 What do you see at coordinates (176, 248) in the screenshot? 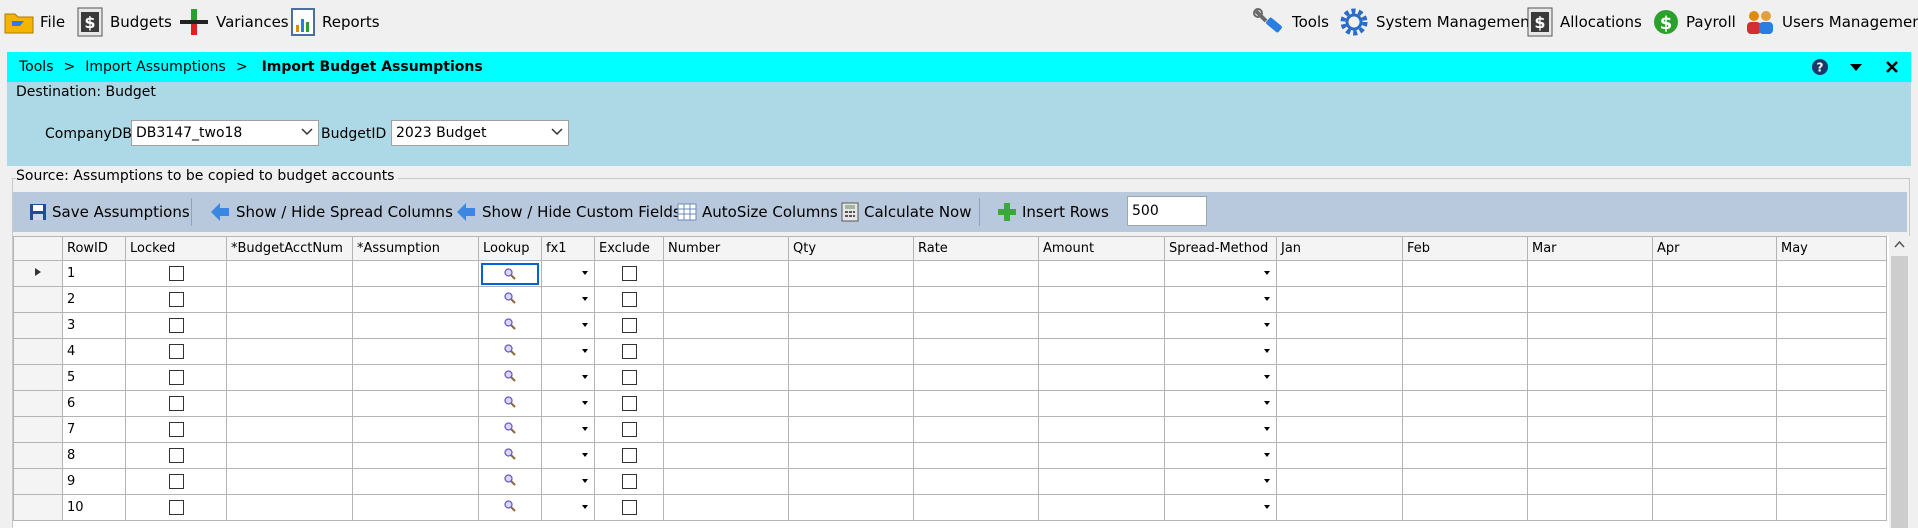
I see `column-header: Locked` at bounding box center [176, 248].